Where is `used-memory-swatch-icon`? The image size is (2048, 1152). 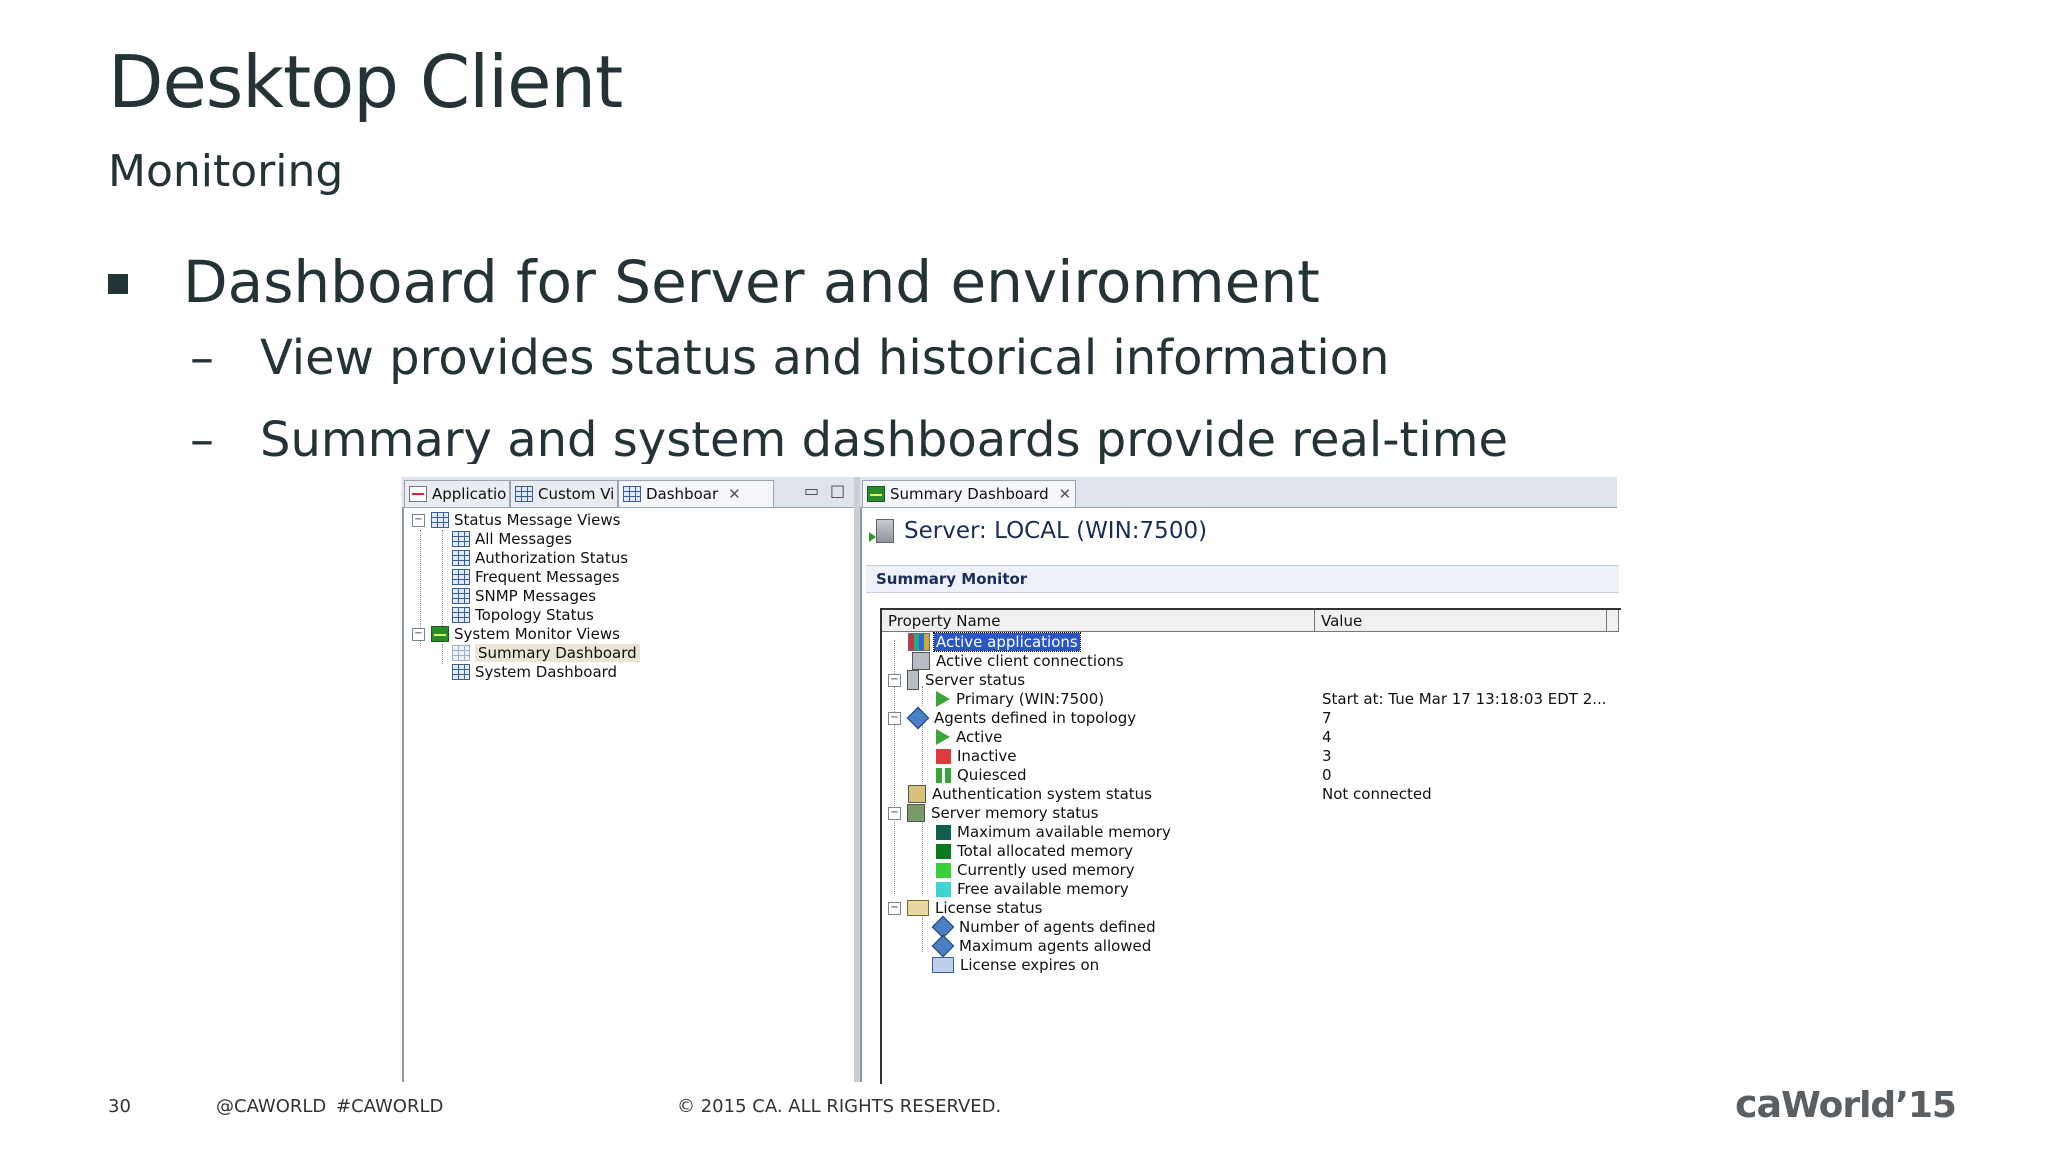 used-memory-swatch-icon is located at coordinates (943, 870).